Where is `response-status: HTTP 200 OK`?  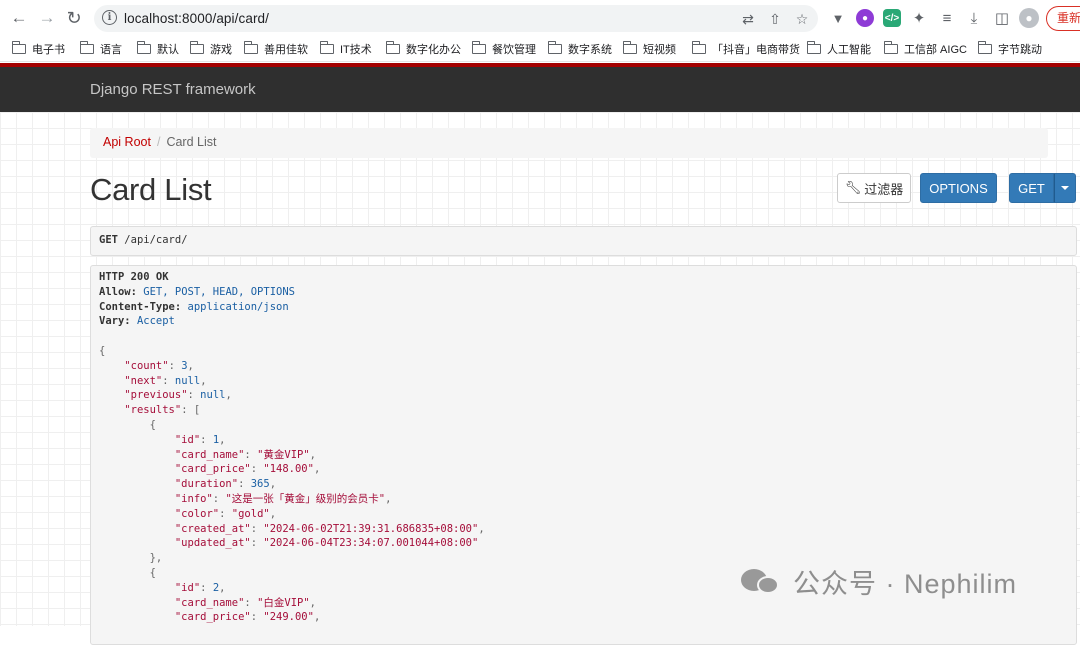 response-status: HTTP 200 OK is located at coordinates (134, 277).